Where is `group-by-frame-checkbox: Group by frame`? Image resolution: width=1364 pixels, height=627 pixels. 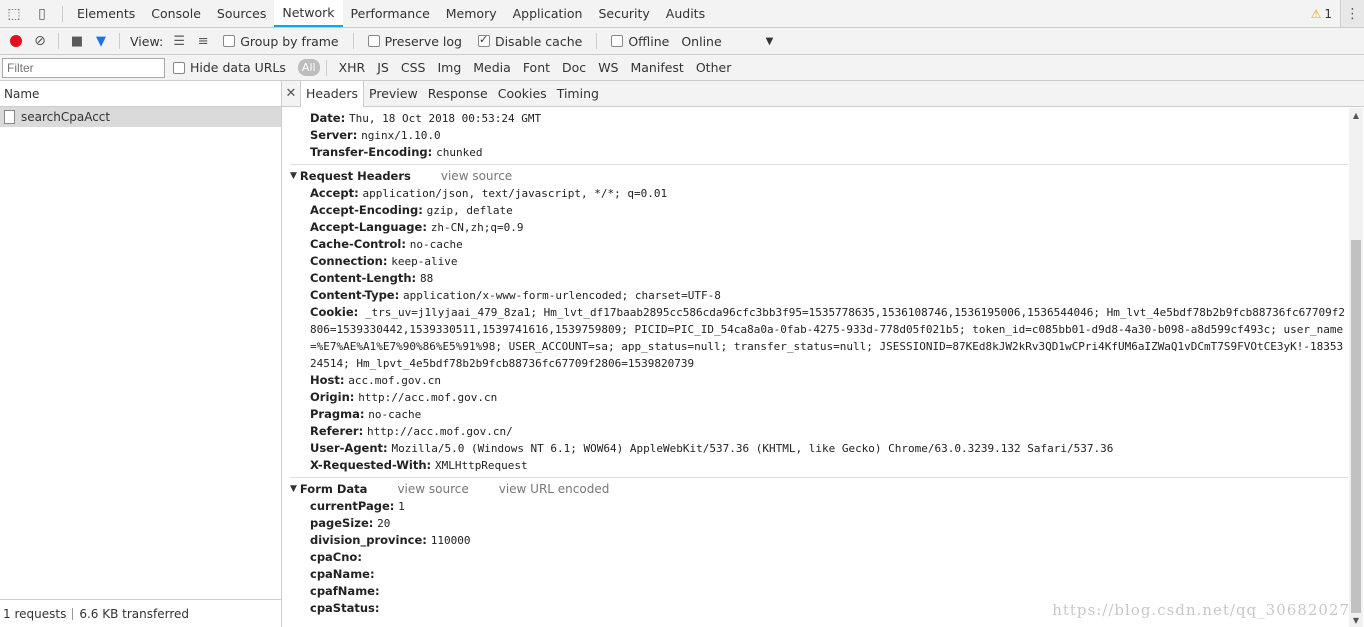
group-by-frame-checkbox: Group by frame is located at coordinates (281, 41).